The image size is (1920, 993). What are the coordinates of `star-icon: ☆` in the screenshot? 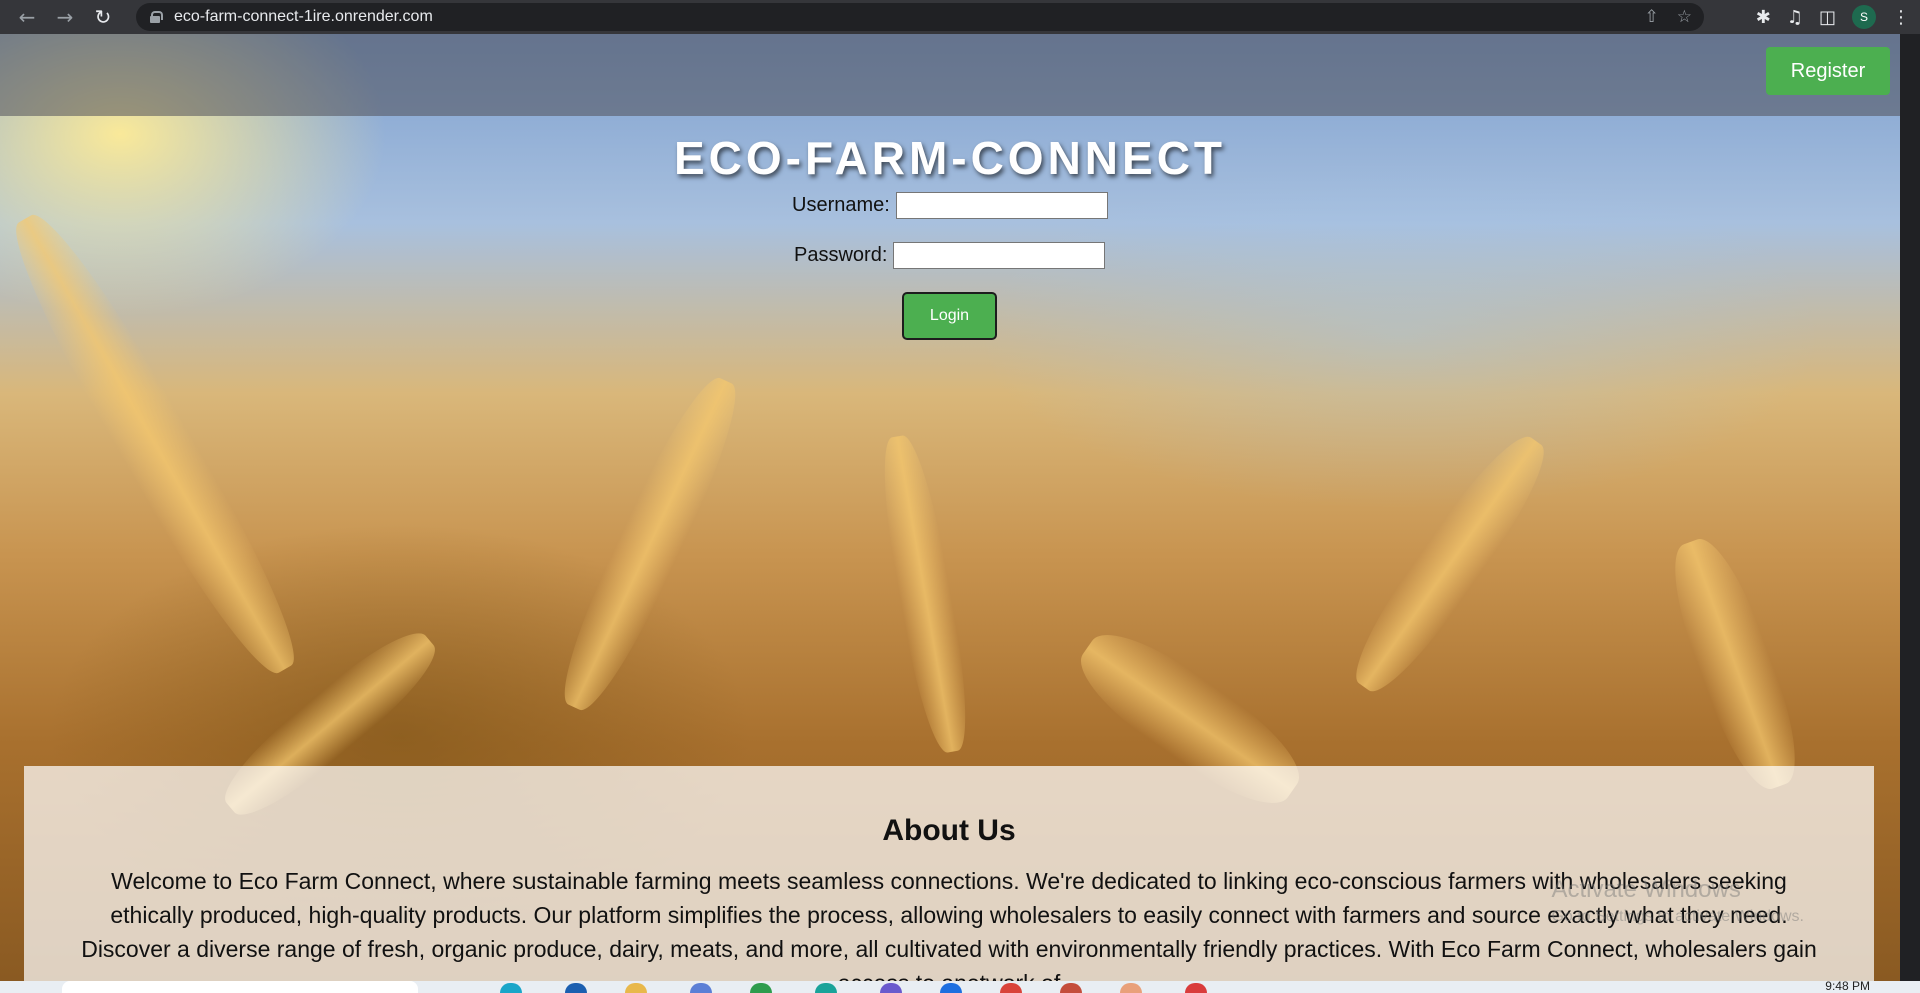 It's located at (1684, 17).